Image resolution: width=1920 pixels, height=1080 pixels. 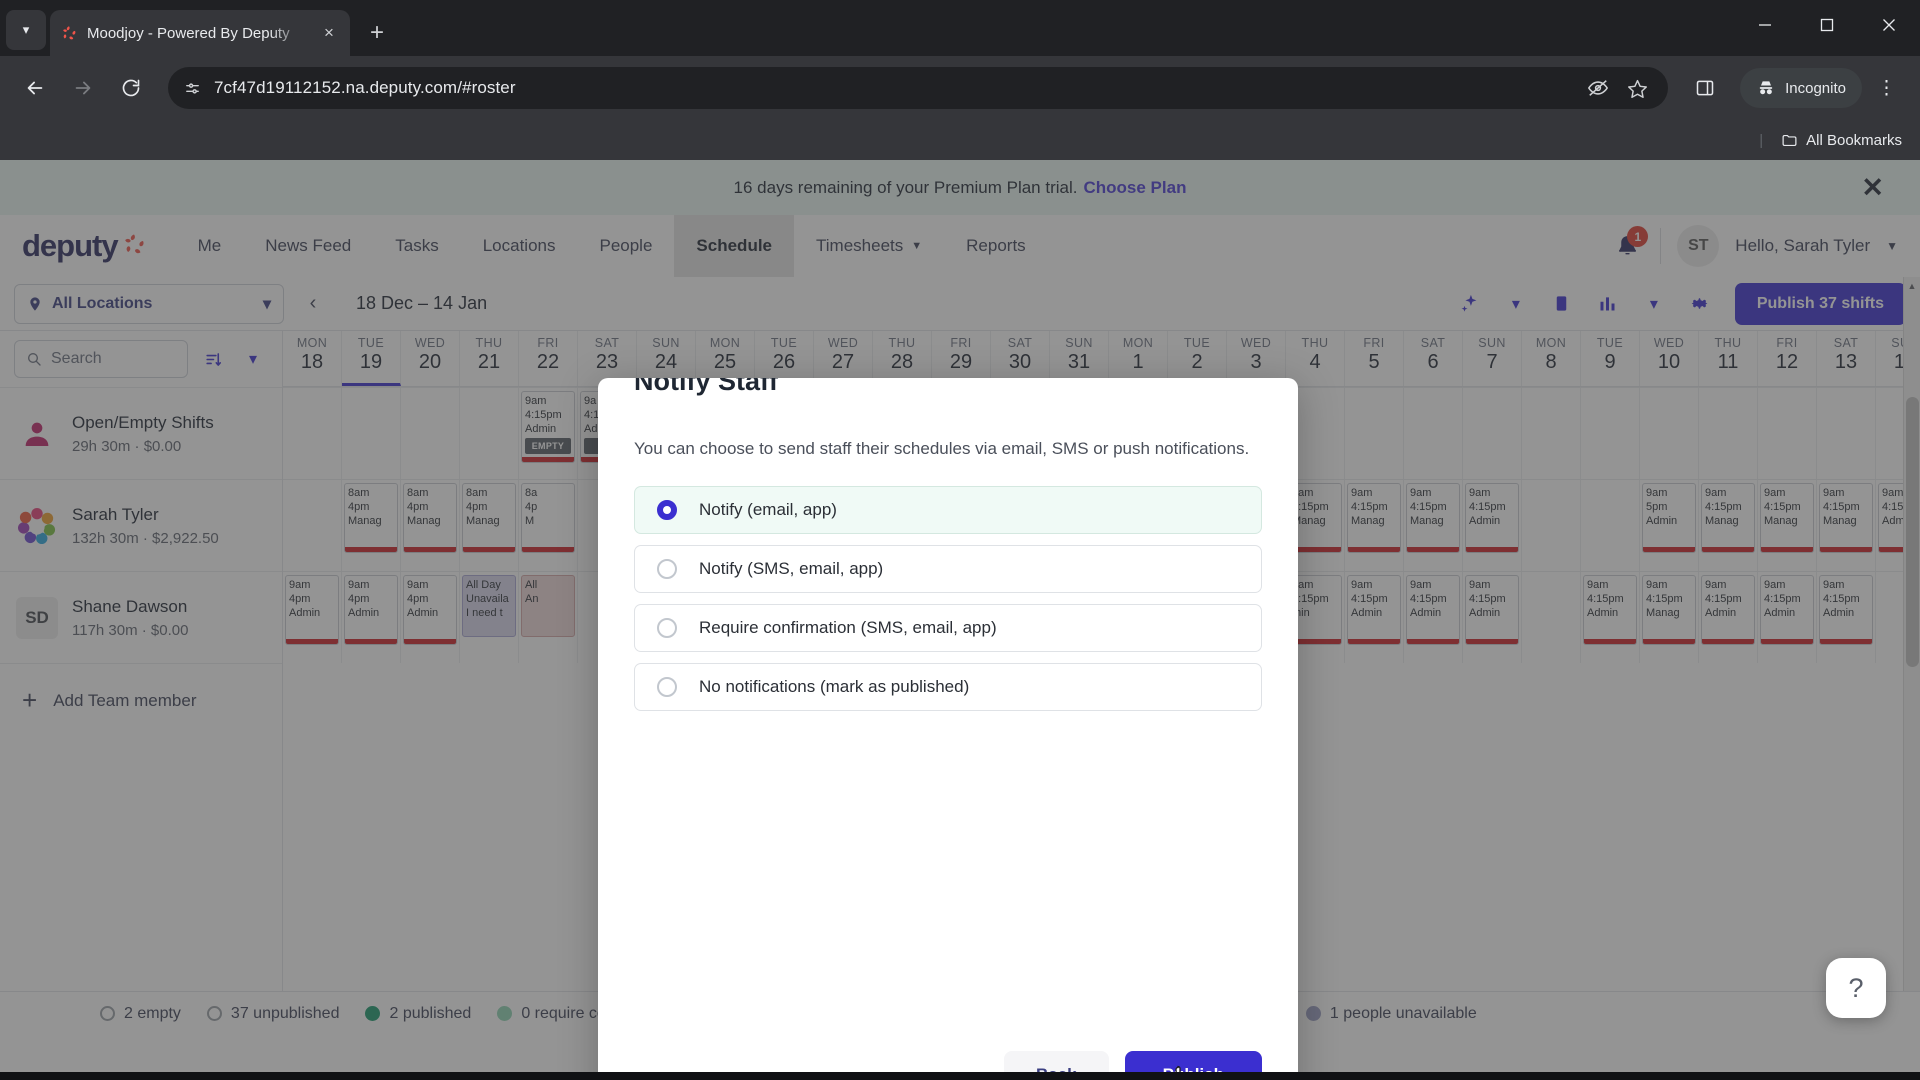 What do you see at coordinates (1705, 88) in the screenshot?
I see `side-panel-icon` at bounding box center [1705, 88].